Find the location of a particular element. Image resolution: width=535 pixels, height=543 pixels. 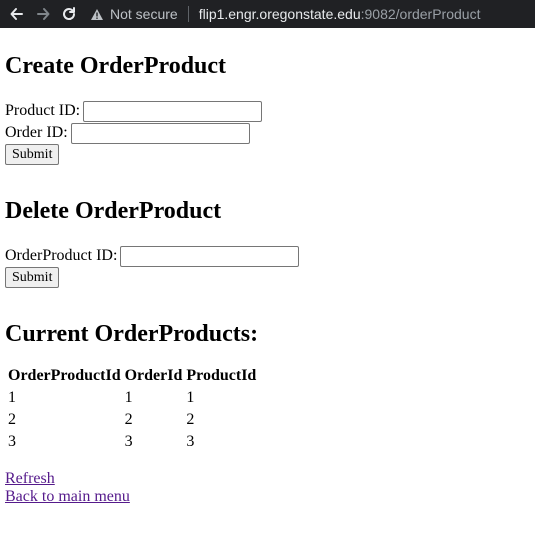

table-header-row: OrderProductId OrderId ProductId is located at coordinates (132, 376).